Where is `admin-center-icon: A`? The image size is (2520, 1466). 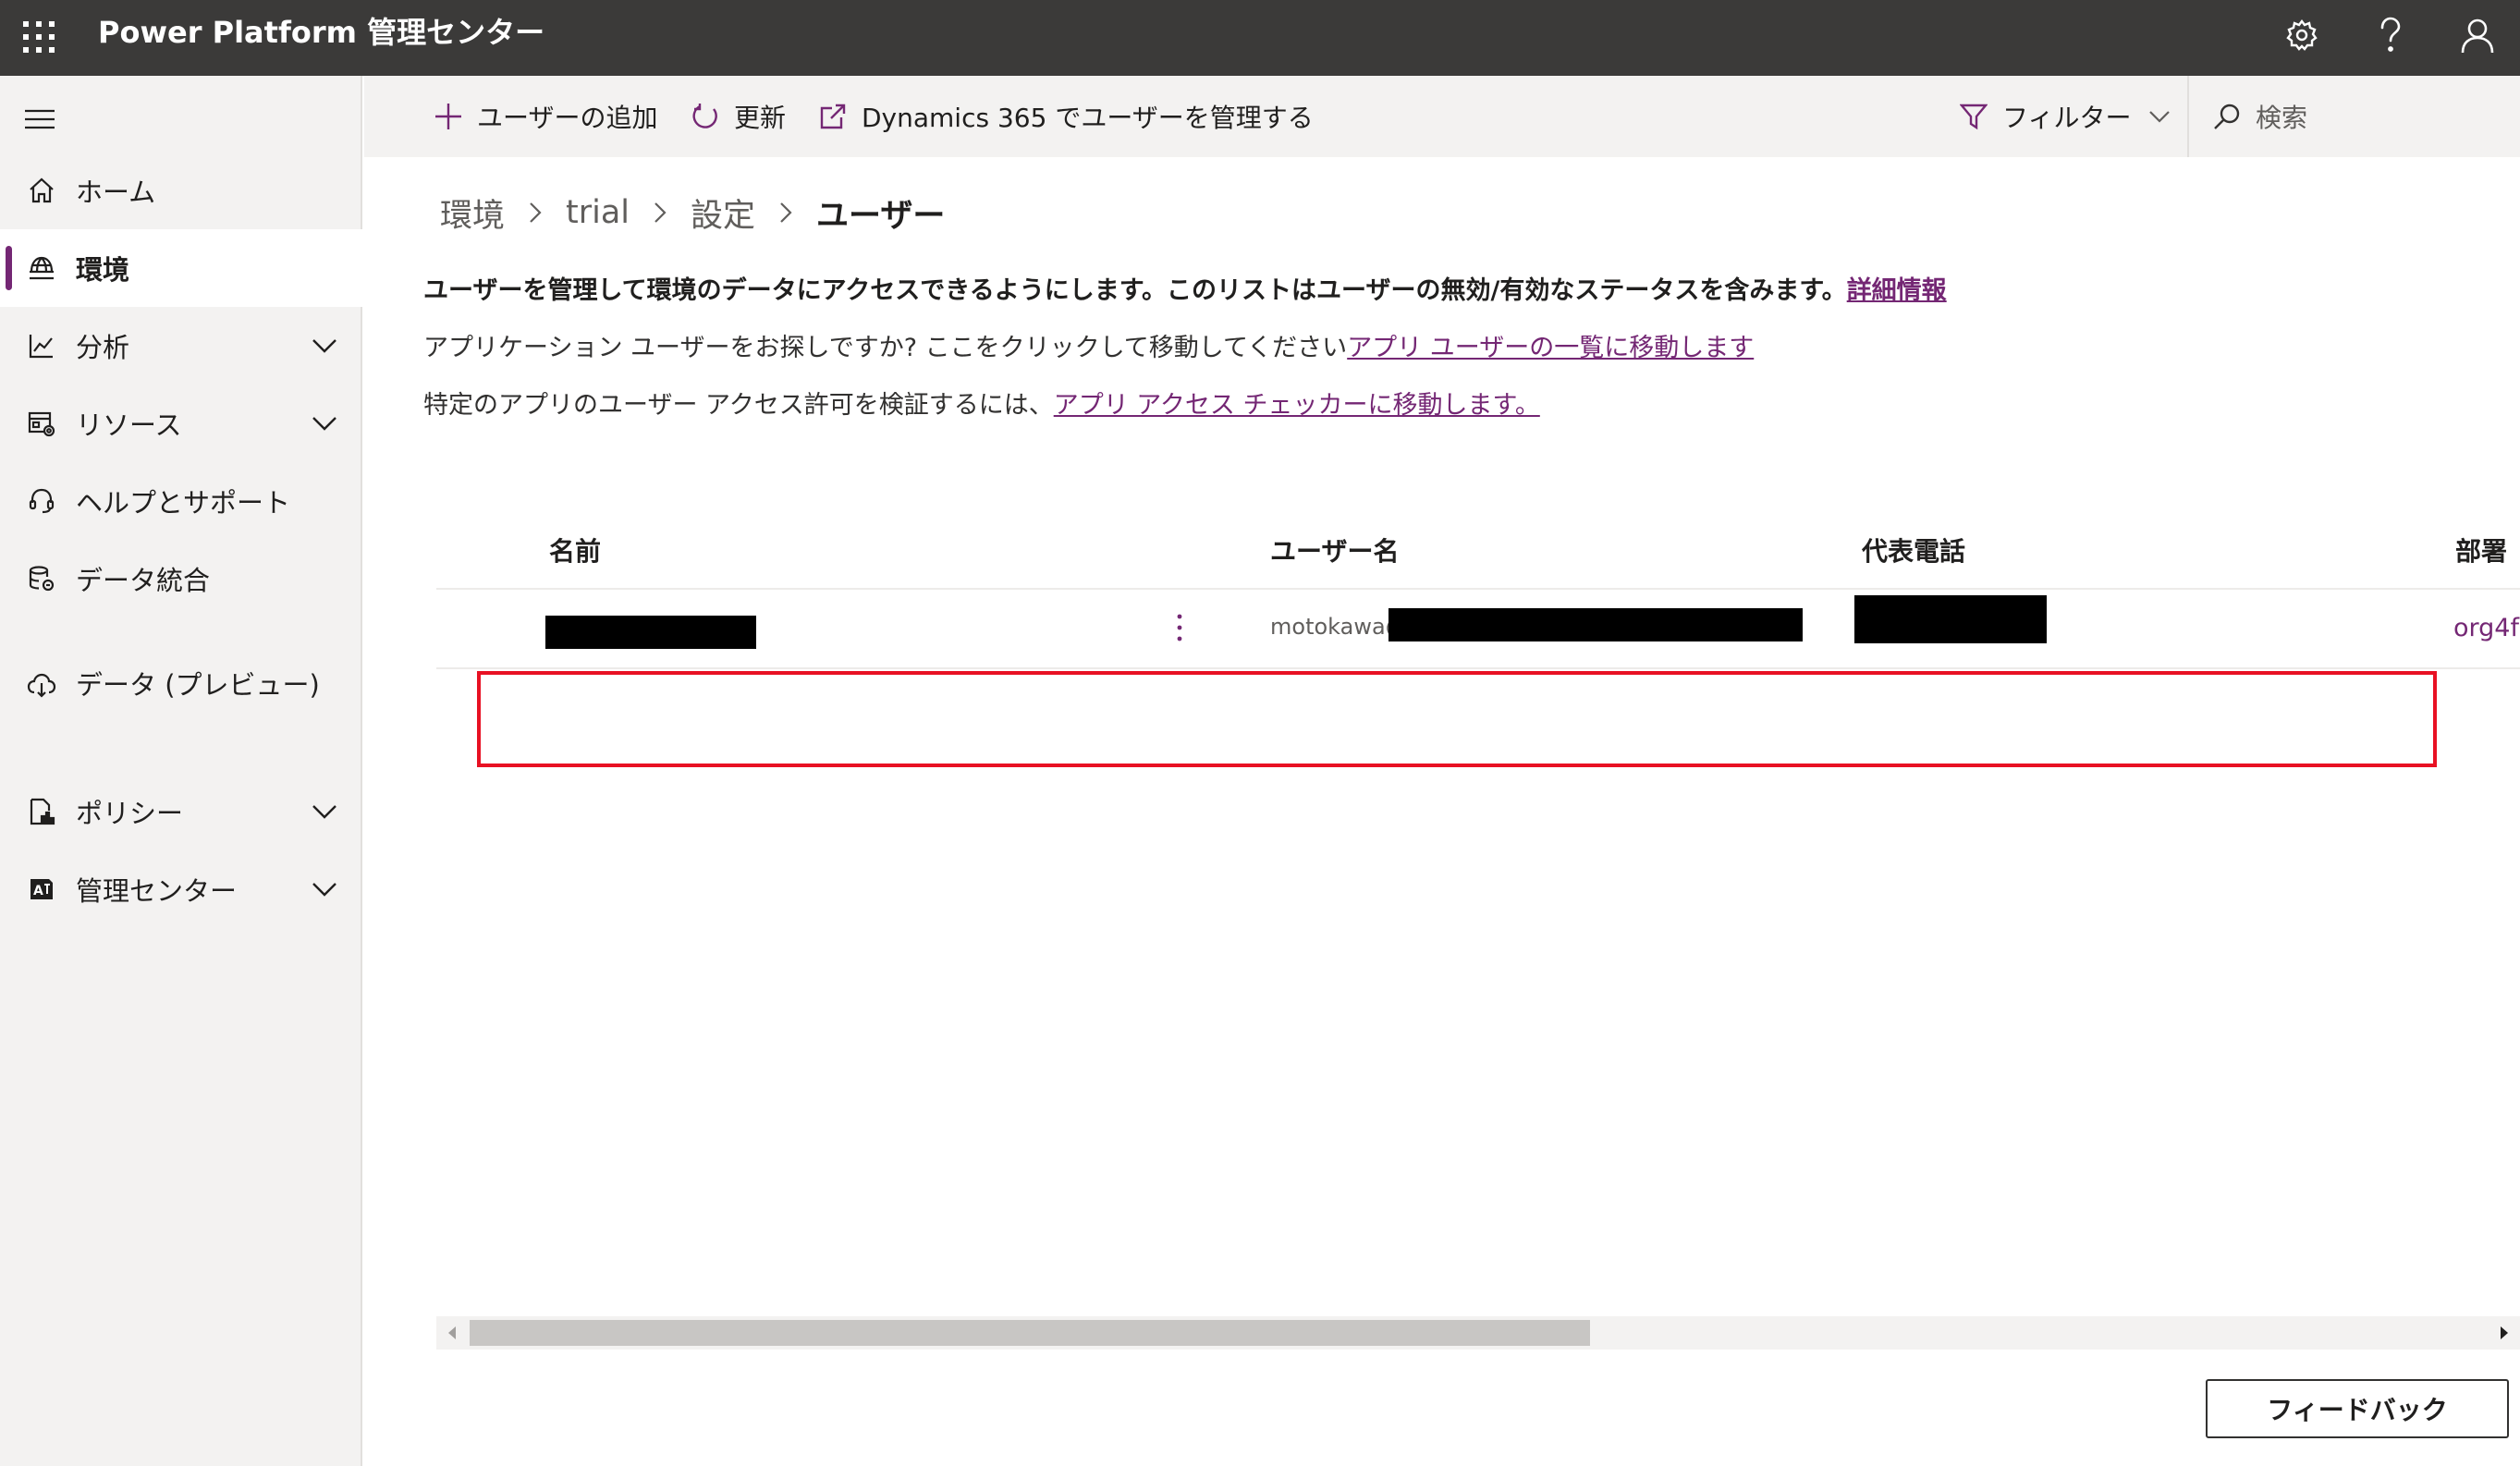 admin-center-icon: A is located at coordinates (41, 889).